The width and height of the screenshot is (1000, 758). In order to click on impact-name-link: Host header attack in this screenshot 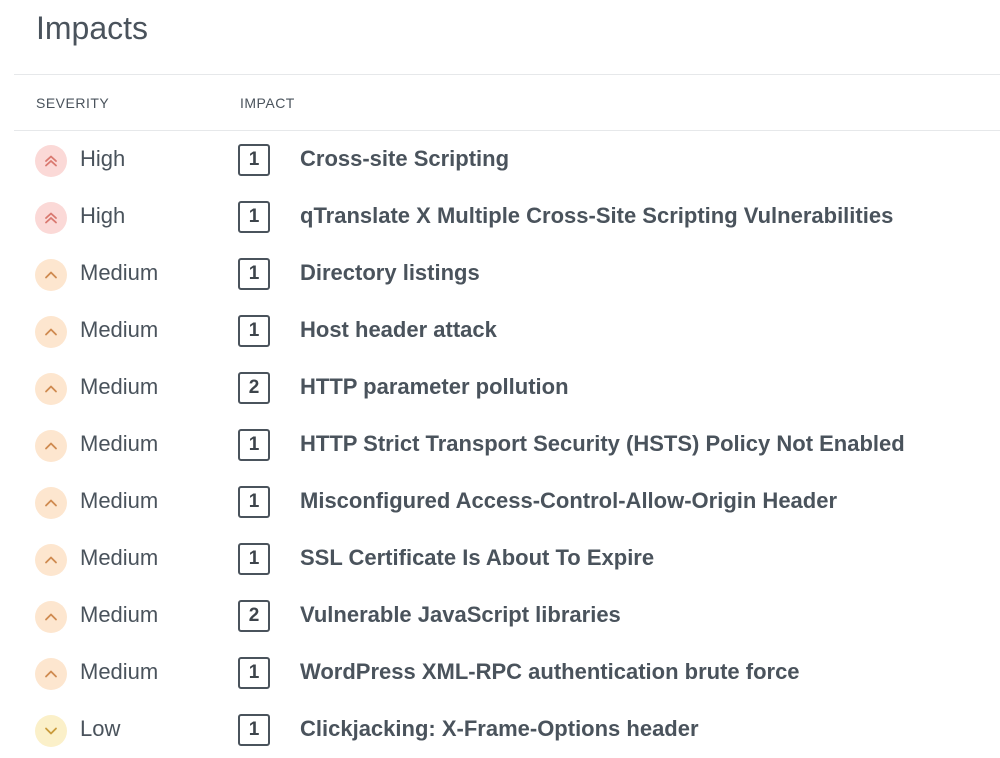, I will do `click(398, 330)`.